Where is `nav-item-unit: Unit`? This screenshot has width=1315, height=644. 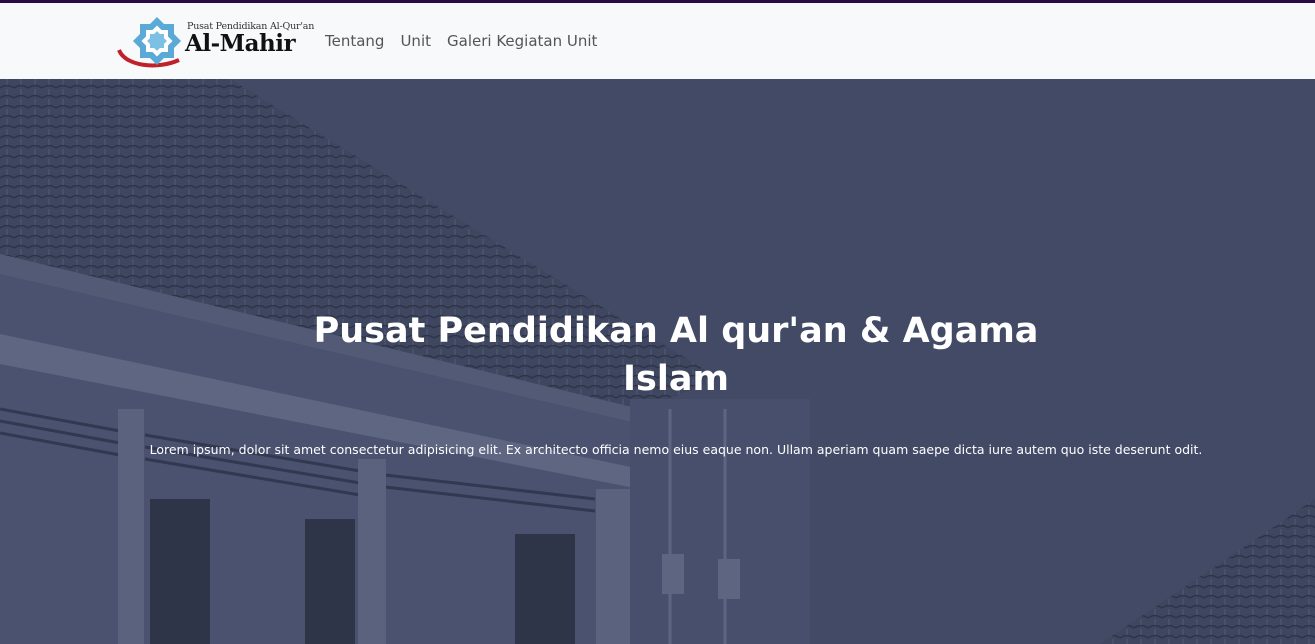 nav-item-unit: Unit is located at coordinates (415, 41).